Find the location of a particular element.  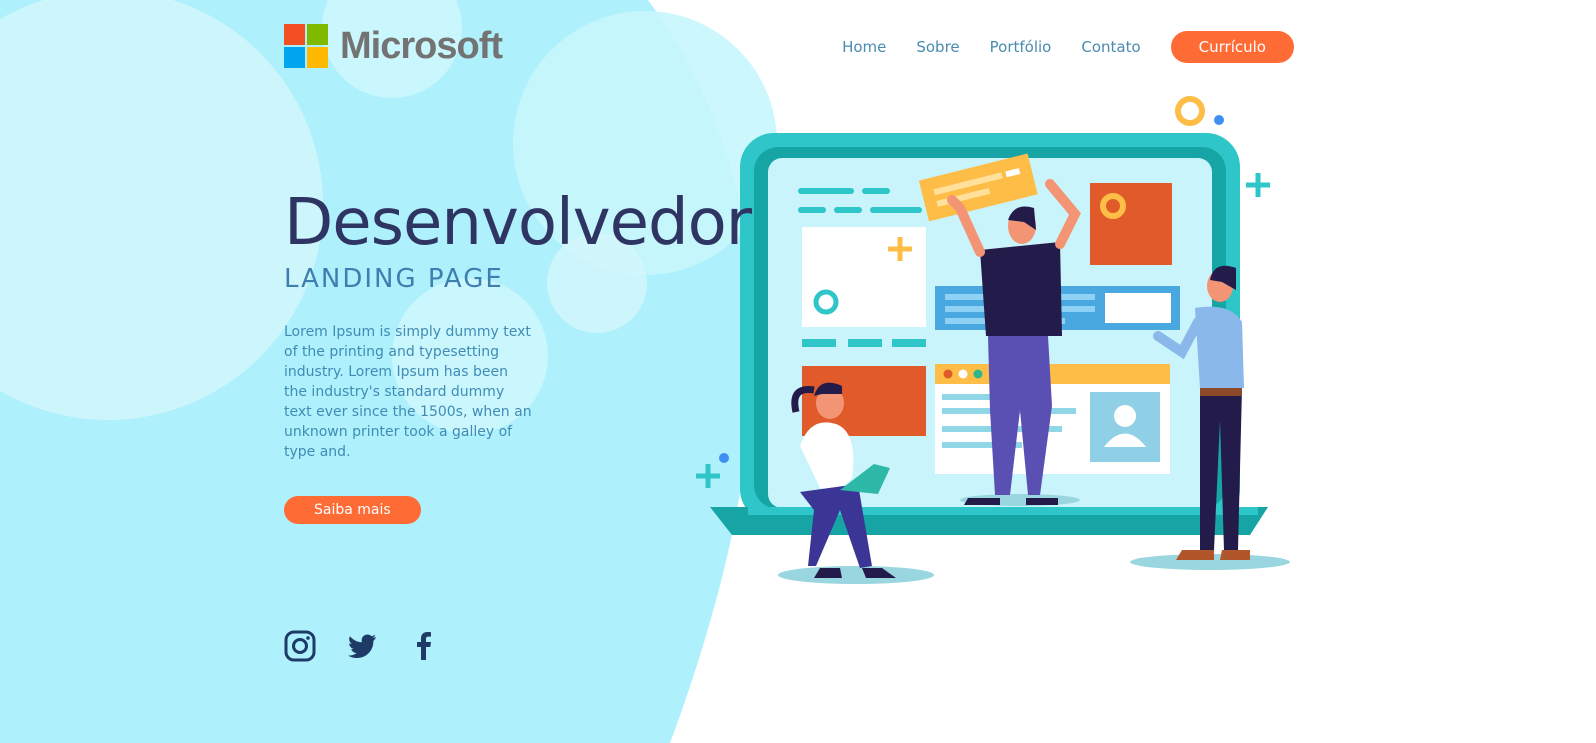

nav-link-contato: Contato is located at coordinates (1110, 47).